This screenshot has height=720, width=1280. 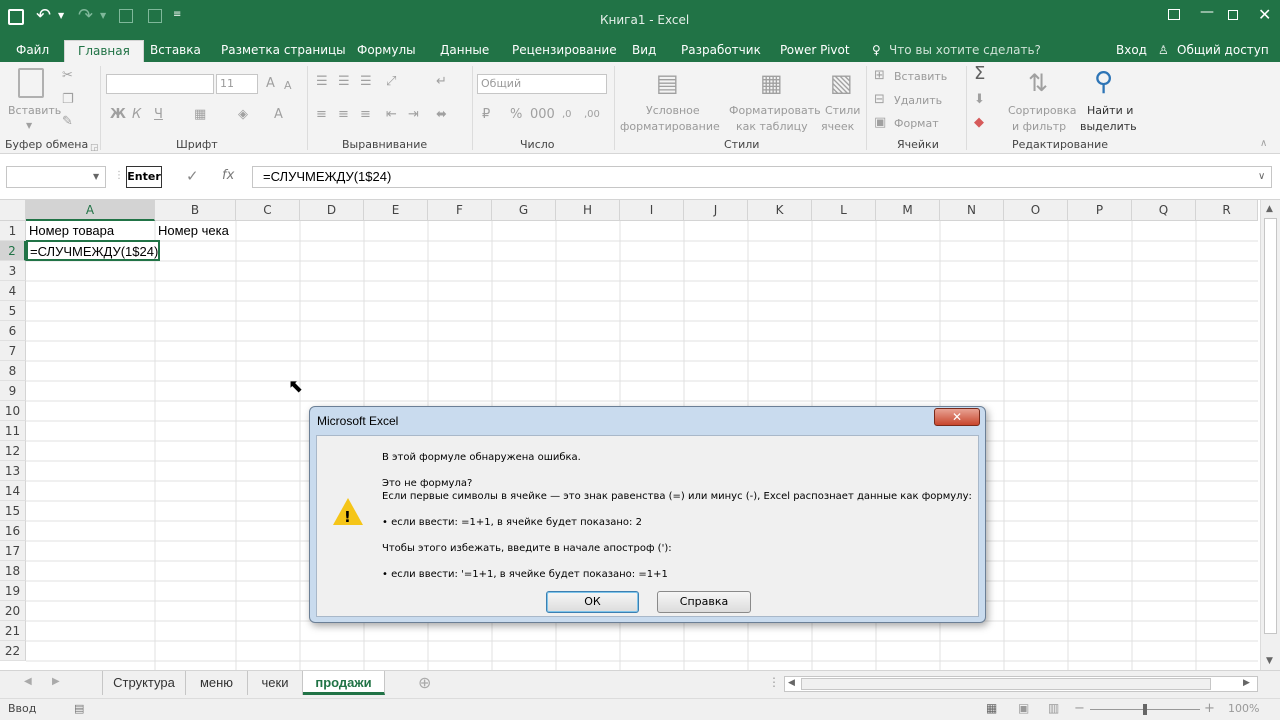 I want to click on undo-dropdown-icon: ▼, so click(x=61, y=15).